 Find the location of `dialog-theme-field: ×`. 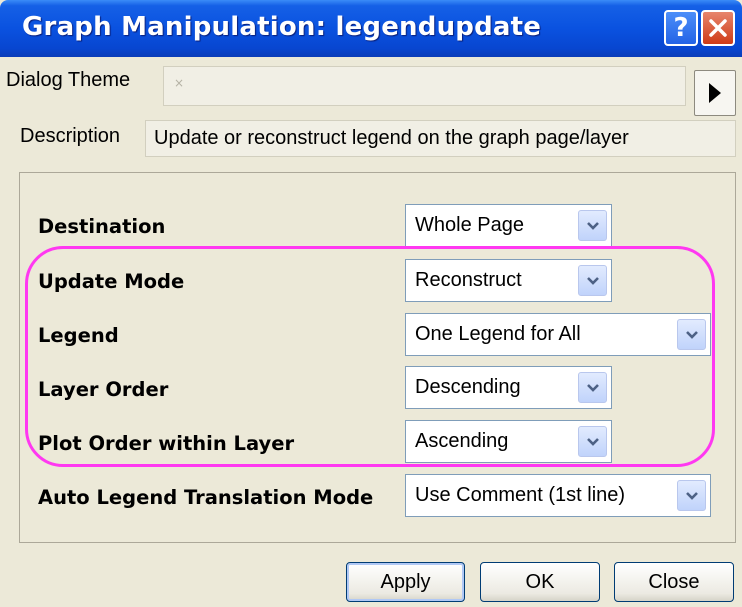

dialog-theme-field: × is located at coordinates (424, 86).